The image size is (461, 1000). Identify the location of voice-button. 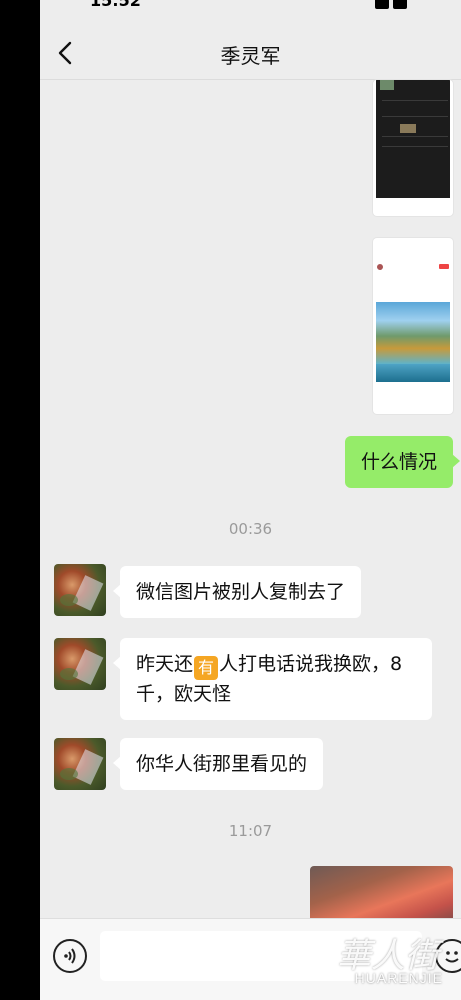
(70, 956).